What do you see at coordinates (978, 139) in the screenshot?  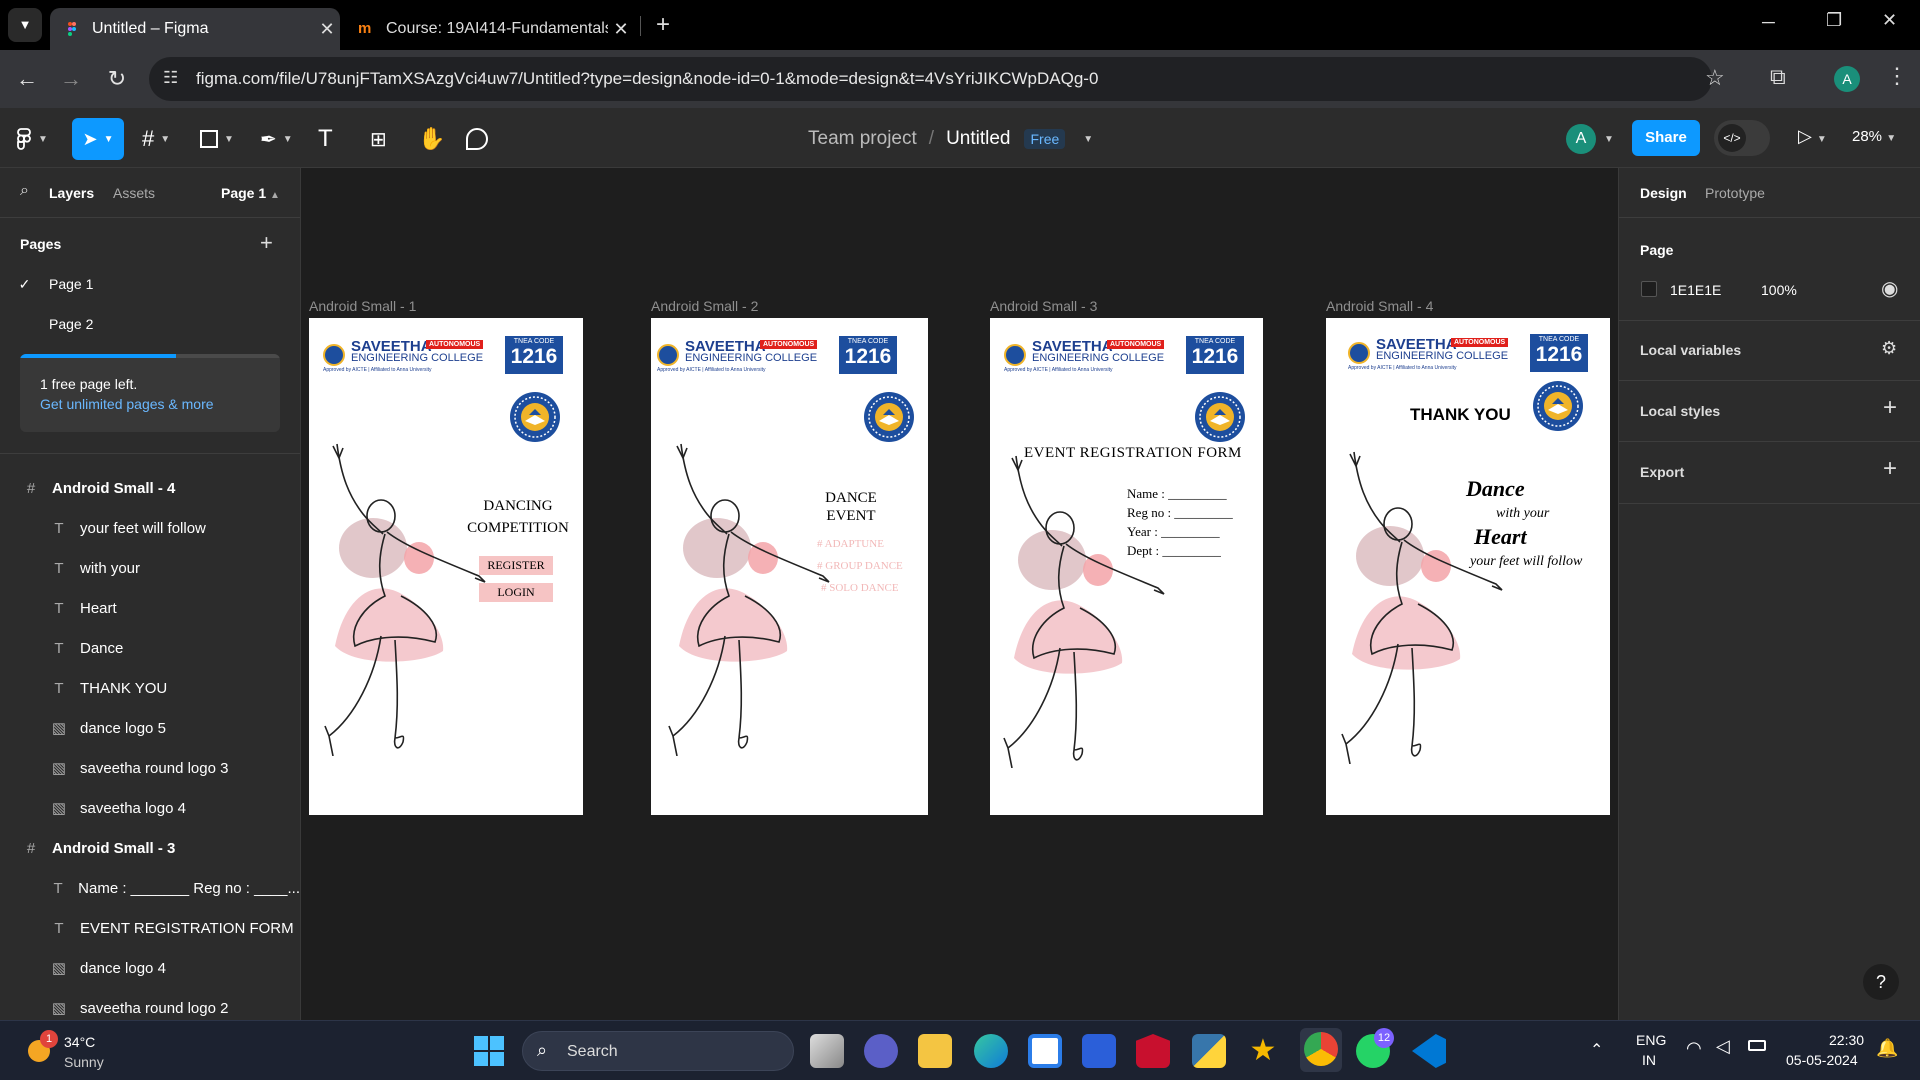 I see `file-name: Untitled` at bounding box center [978, 139].